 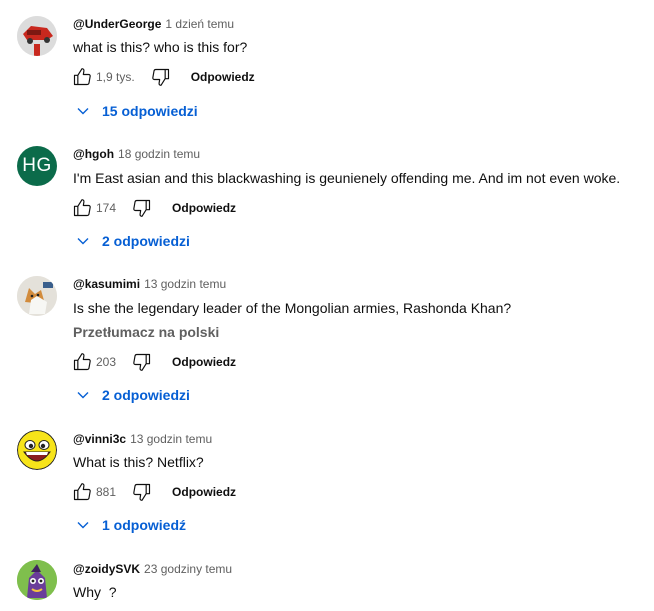 I want to click on view-replies-button: 15 odpowiedzi, so click(x=137, y=111).